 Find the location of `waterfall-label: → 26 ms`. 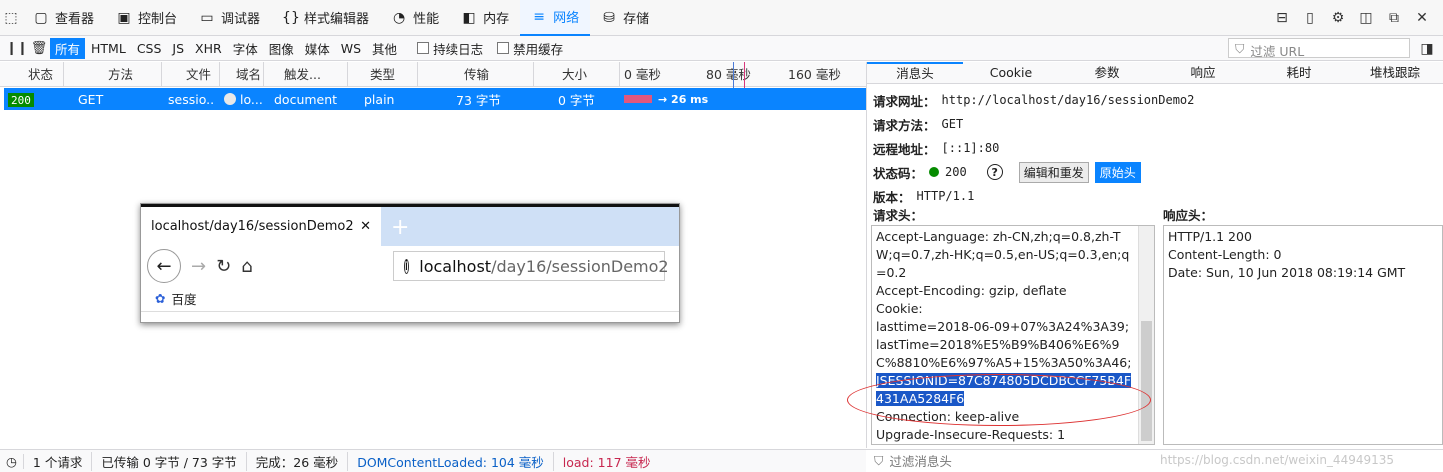

waterfall-label: → 26 ms is located at coordinates (683, 99).